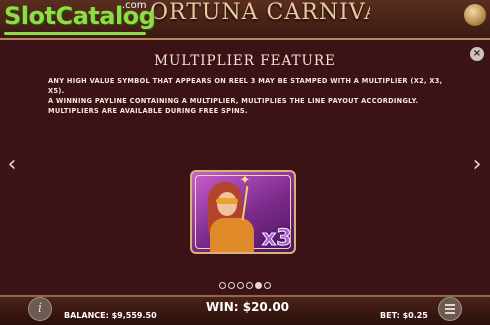  What do you see at coordinates (277, 239) in the screenshot?
I see `multiplier-badge: x3` at bounding box center [277, 239].